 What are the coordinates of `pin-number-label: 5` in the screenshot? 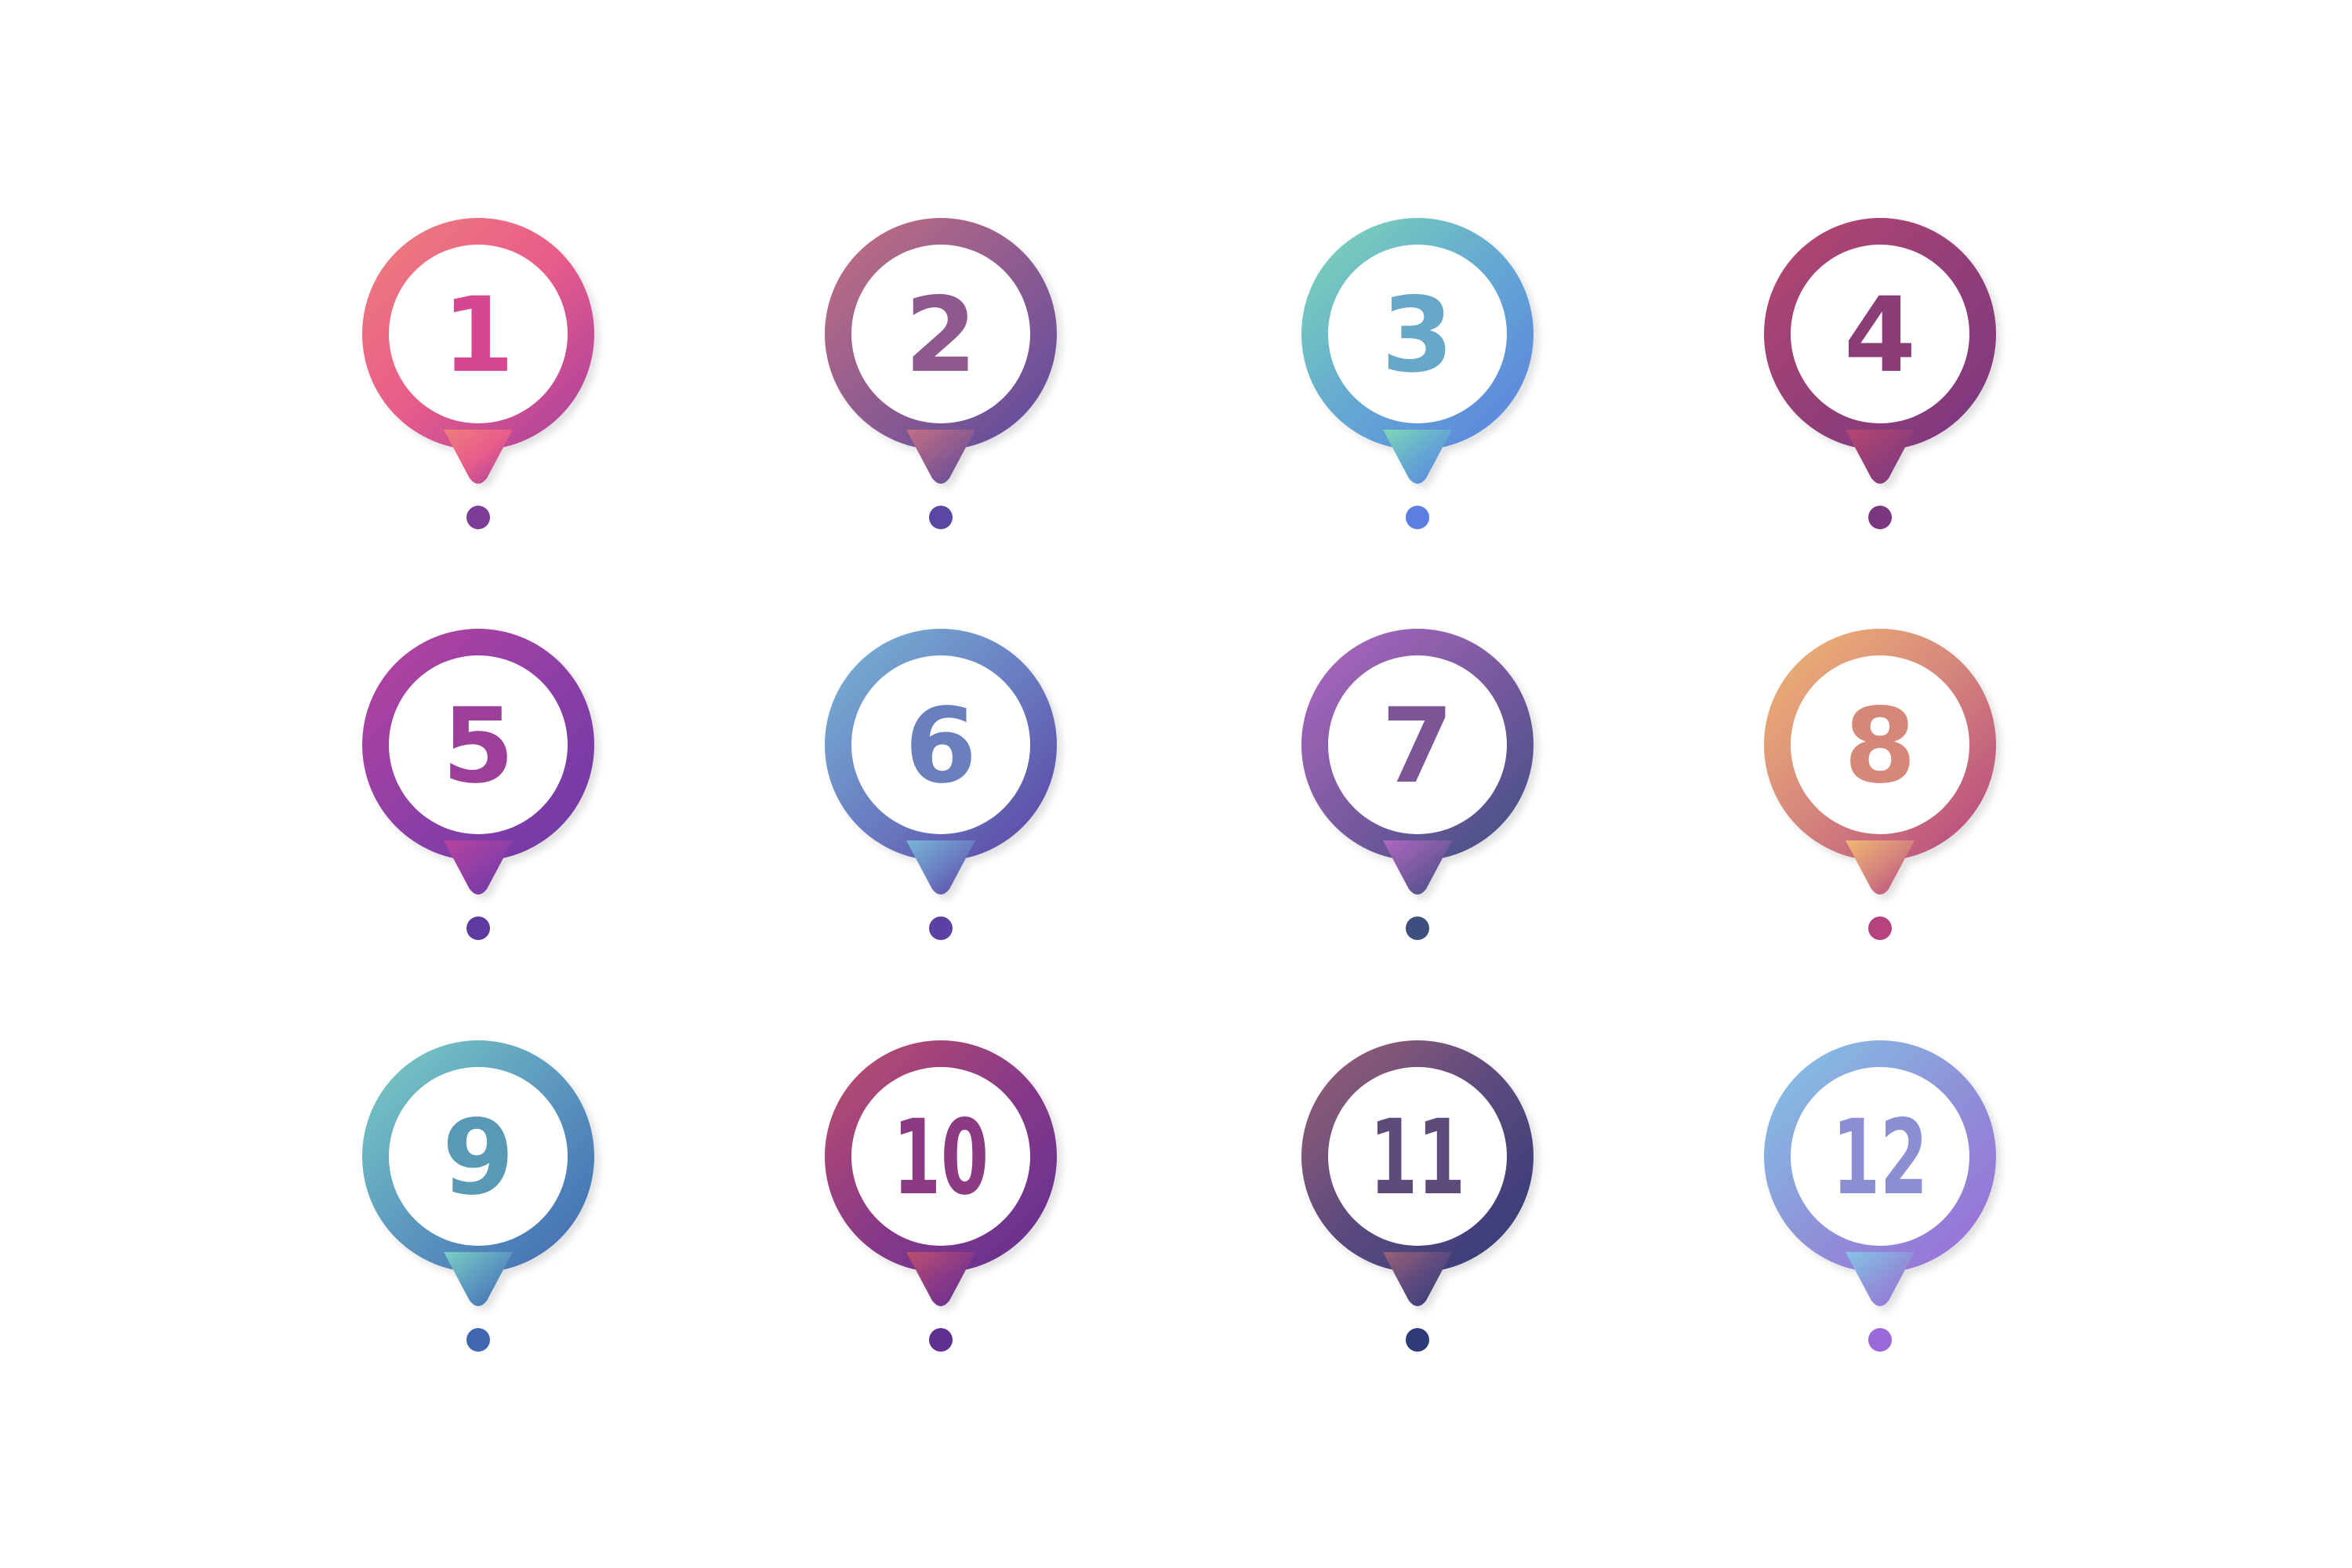 It's located at (478, 746).